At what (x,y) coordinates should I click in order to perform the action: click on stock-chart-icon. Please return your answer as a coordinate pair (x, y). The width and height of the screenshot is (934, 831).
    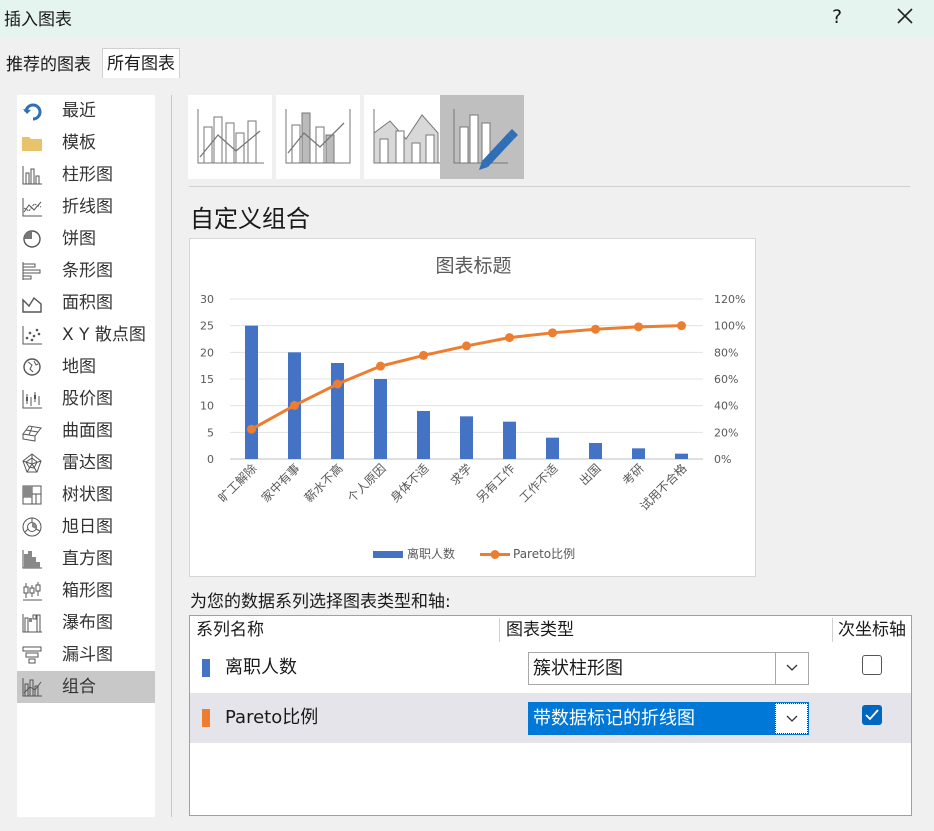
    Looking at the image, I should click on (32, 399).